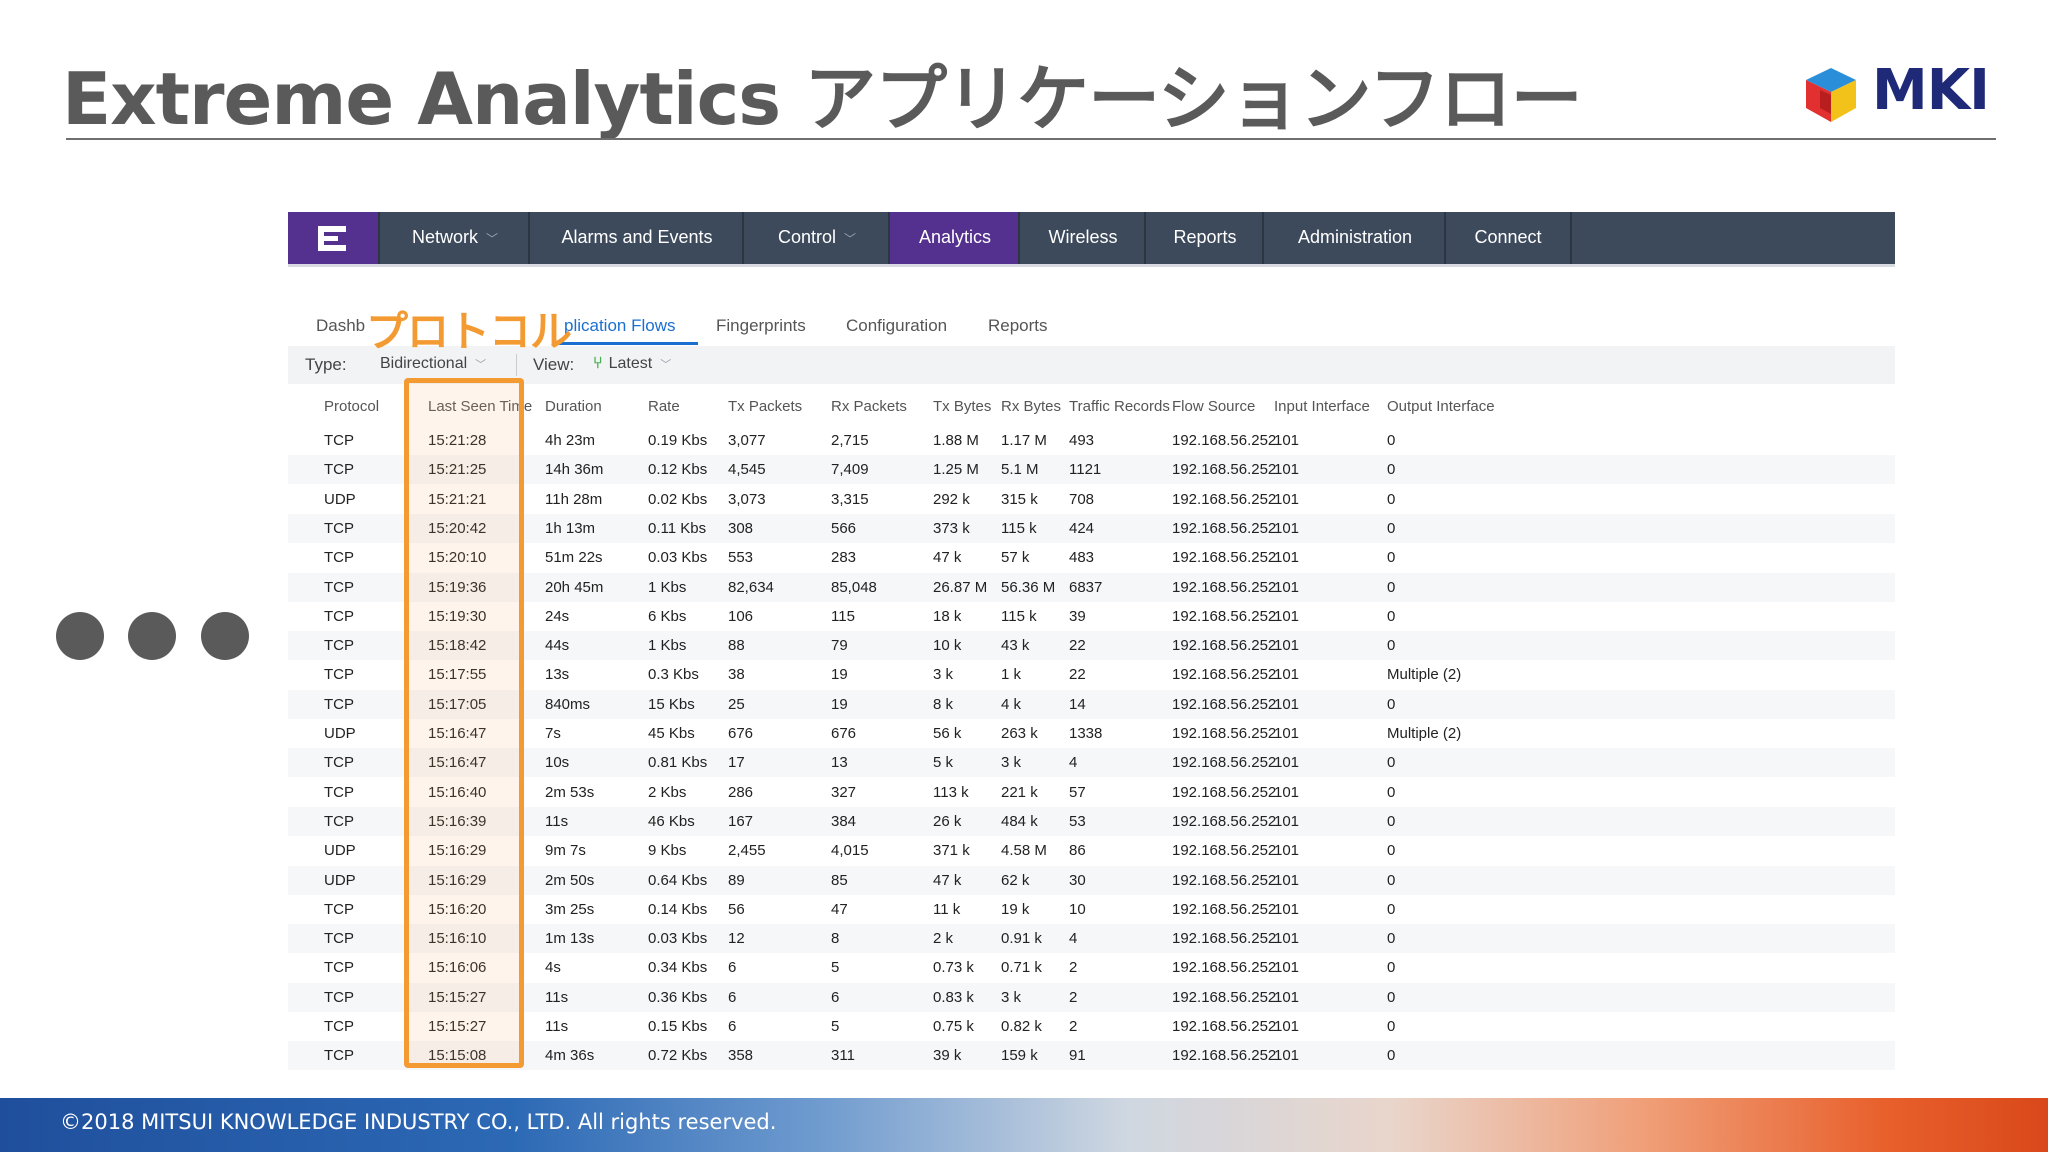 The width and height of the screenshot is (2048, 1152). I want to click on col-rx-packets-cell: 384, so click(844, 821).